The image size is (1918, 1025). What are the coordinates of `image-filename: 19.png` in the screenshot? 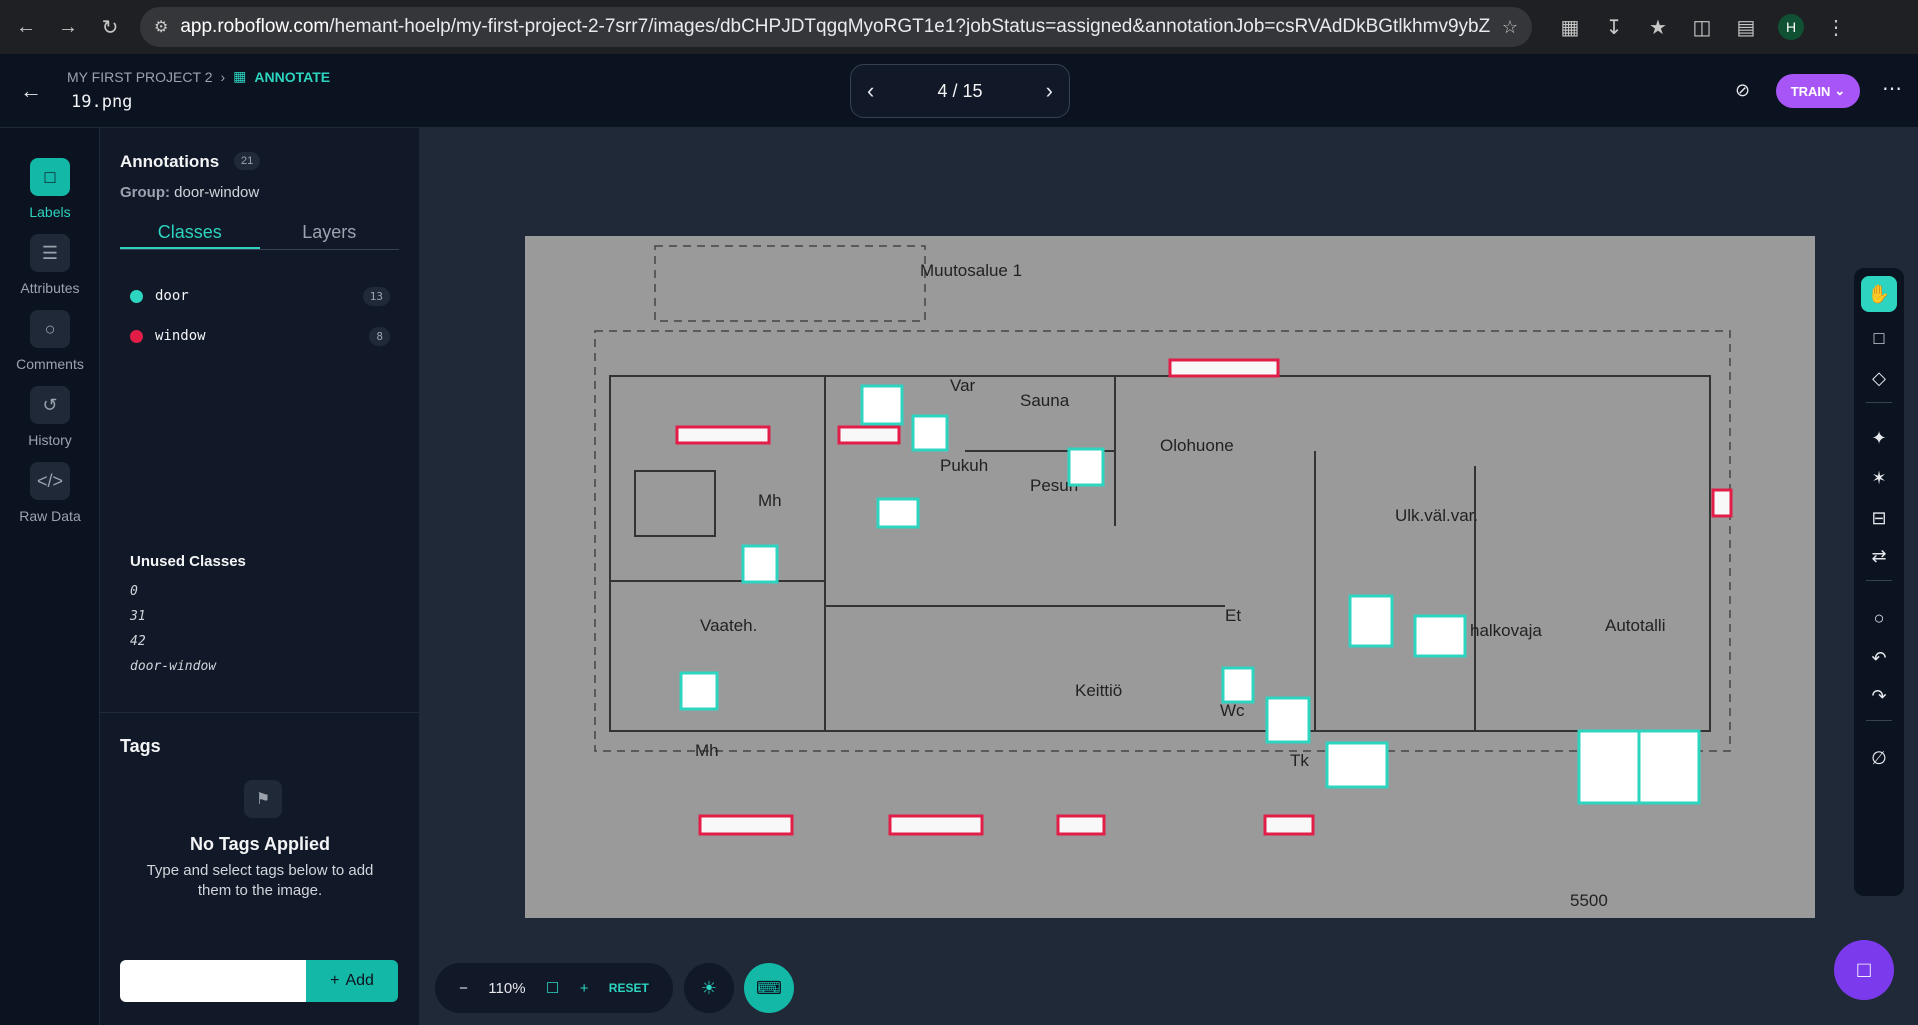 It's located at (102, 102).